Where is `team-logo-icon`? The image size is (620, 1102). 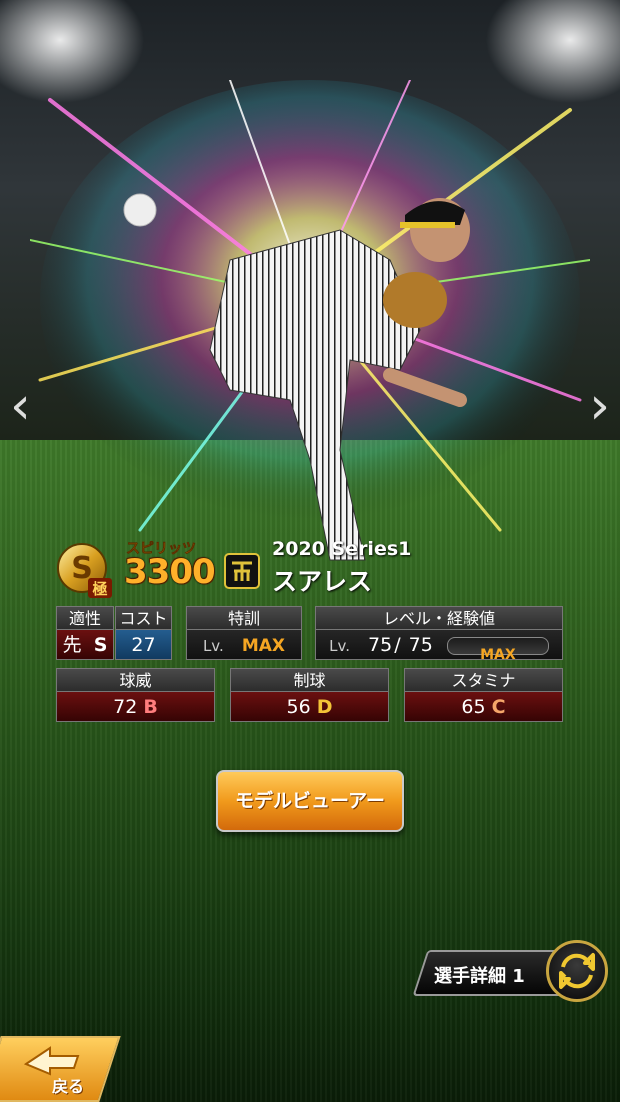 team-logo-icon is located at coordinates (242, 571).